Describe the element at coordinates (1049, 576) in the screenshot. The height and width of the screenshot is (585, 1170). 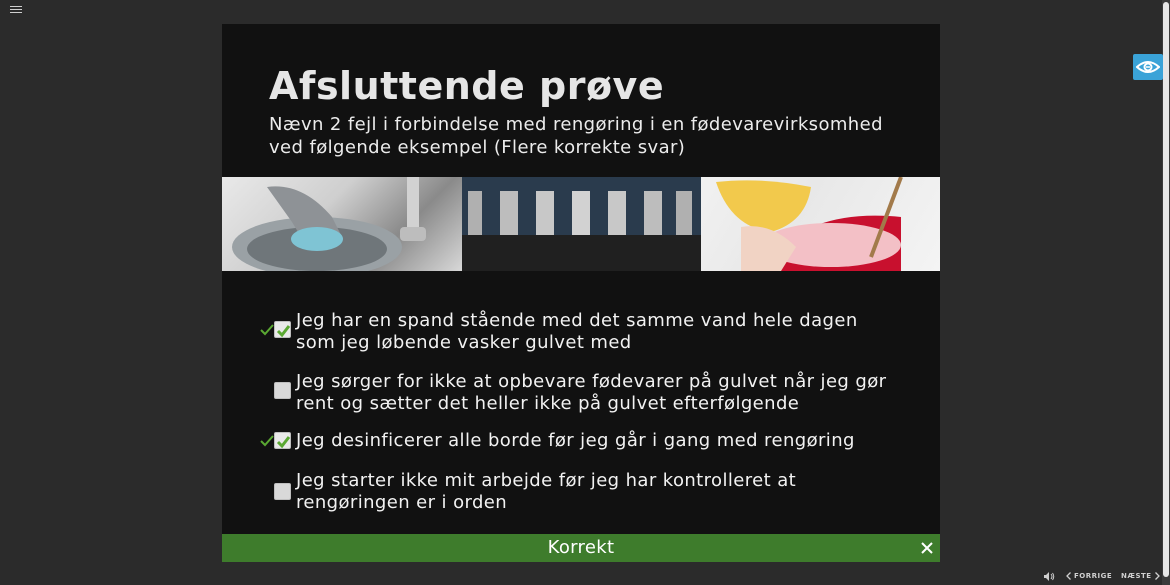
I see `speaker-icon` at that location.